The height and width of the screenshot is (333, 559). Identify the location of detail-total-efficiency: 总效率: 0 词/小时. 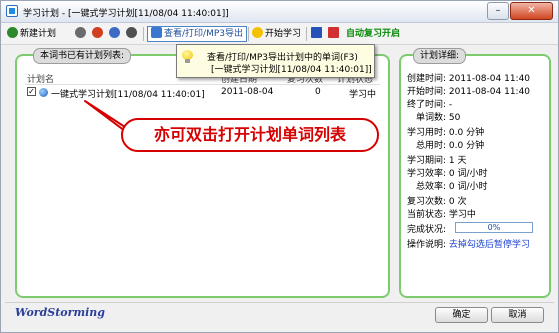
(452, 185).